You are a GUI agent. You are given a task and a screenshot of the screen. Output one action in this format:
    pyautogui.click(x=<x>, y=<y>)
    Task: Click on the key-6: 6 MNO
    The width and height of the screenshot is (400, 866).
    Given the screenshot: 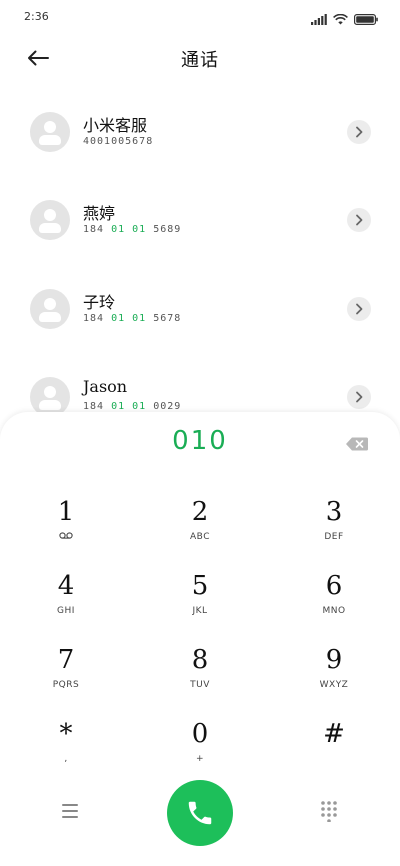 What is the action you would take?
    pyautogui.click(x=334, y=605)
    